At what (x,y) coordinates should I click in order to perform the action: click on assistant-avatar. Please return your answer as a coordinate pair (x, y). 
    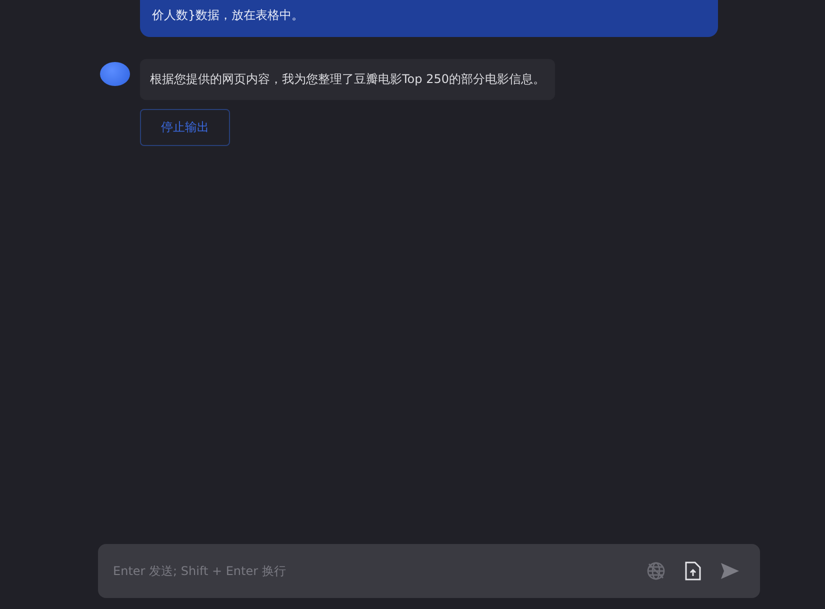
    Looking at the image, I should click on (115, 74).